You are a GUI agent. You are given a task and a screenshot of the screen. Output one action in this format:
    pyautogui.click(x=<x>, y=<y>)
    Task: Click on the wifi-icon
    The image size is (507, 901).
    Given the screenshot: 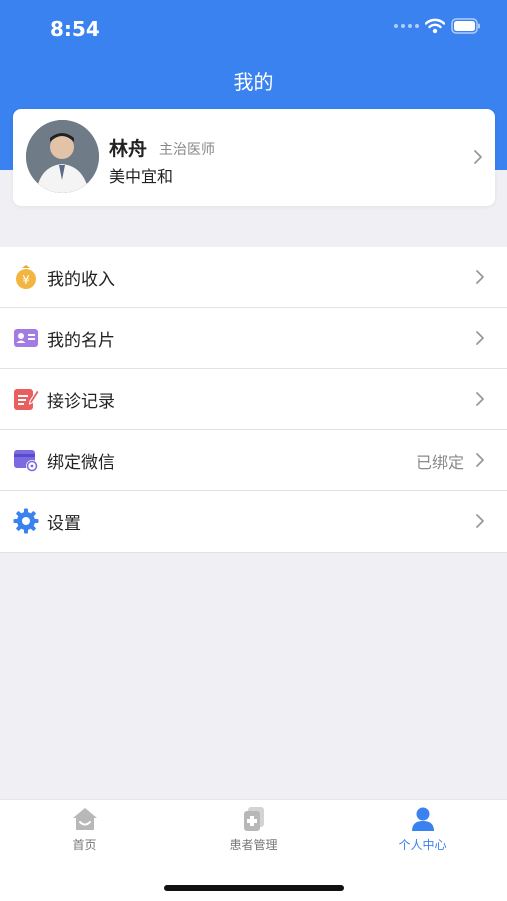 What is the action you would take?
    pyautogui.click(x=435, y=26)
    